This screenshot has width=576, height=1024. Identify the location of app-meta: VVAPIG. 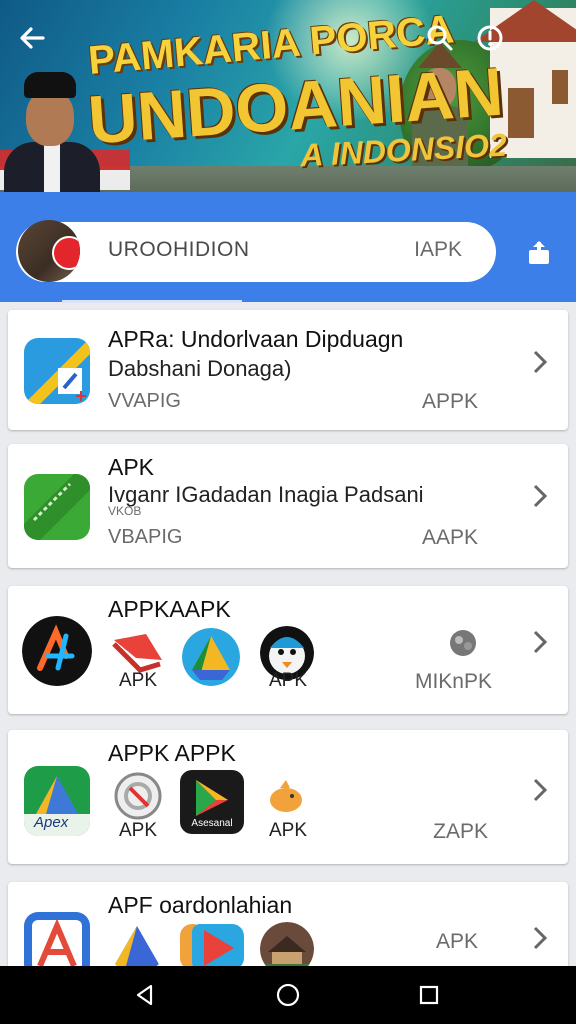
(144, 401).